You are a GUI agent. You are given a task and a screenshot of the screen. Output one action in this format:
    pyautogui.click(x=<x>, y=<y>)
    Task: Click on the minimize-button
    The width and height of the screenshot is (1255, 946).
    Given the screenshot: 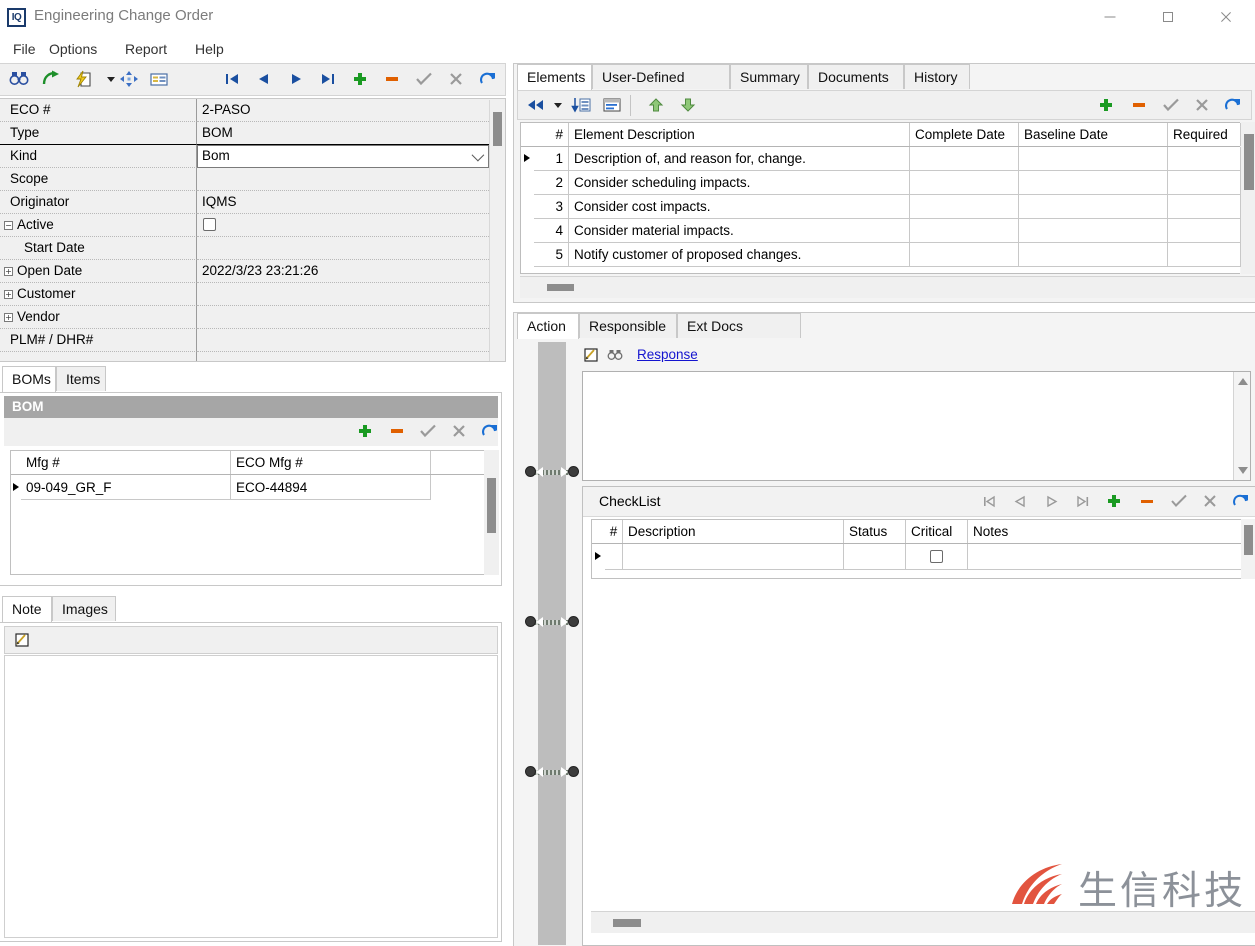 What is the action you would take?
    pyautogui.click(x=1110, y=17)
    